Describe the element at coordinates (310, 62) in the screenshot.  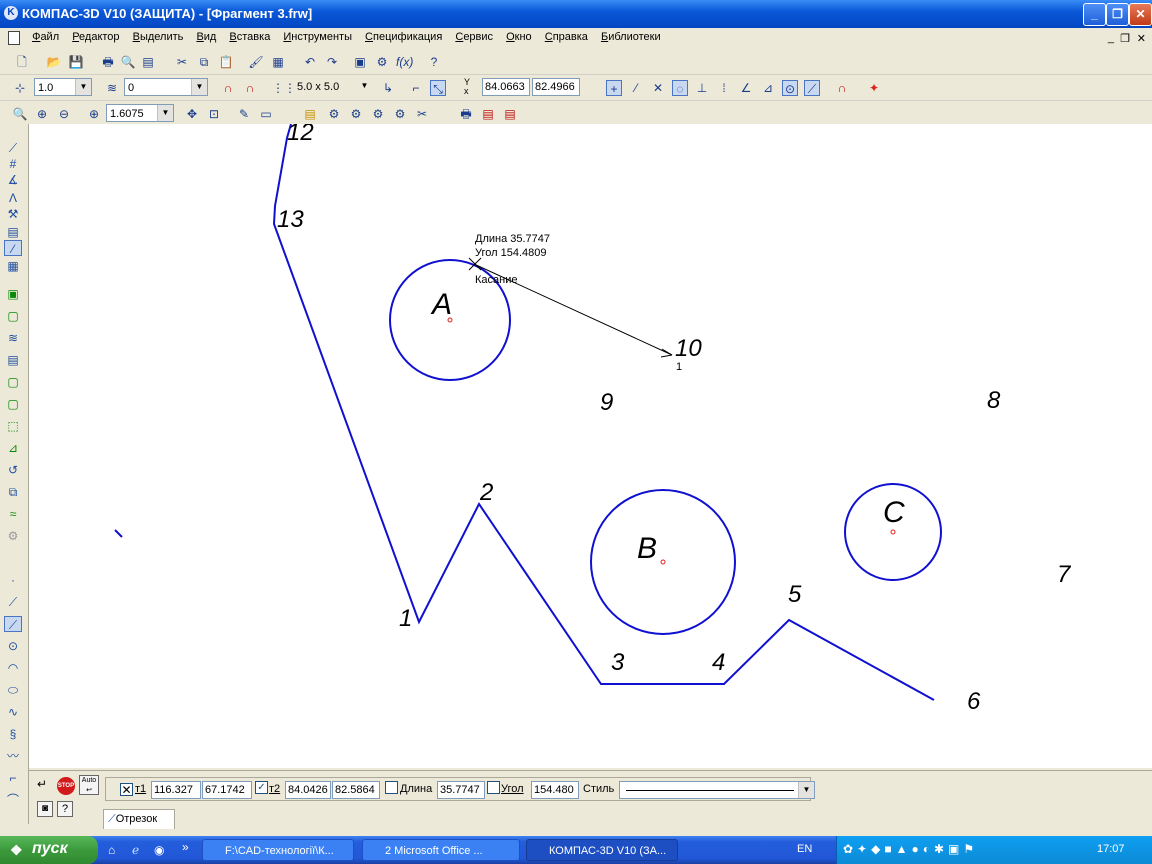
I see `undo-icon: ↶` at that location.